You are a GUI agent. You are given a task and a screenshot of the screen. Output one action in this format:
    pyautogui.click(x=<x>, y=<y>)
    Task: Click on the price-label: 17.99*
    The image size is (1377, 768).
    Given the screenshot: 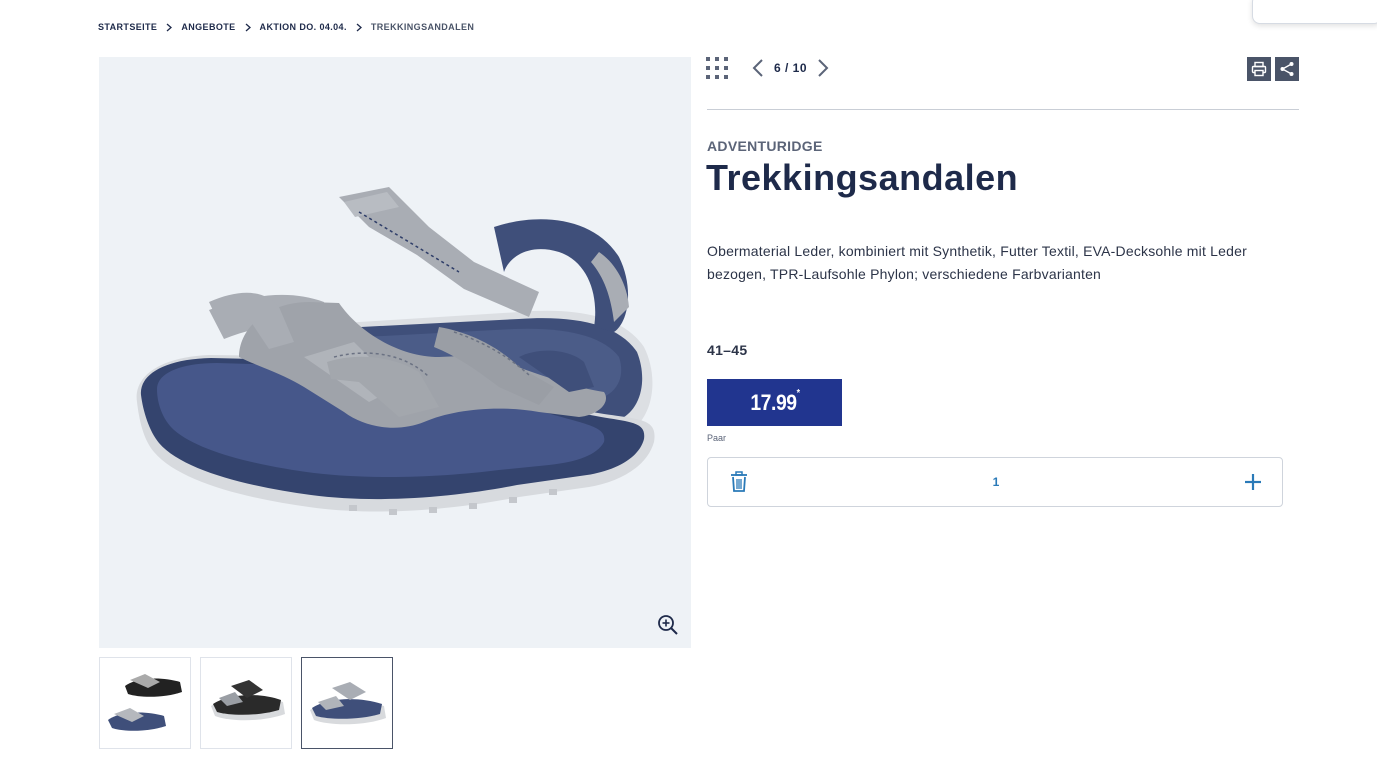 What is the action you would take?
    pyautogui.click(x=774, y=401)
    